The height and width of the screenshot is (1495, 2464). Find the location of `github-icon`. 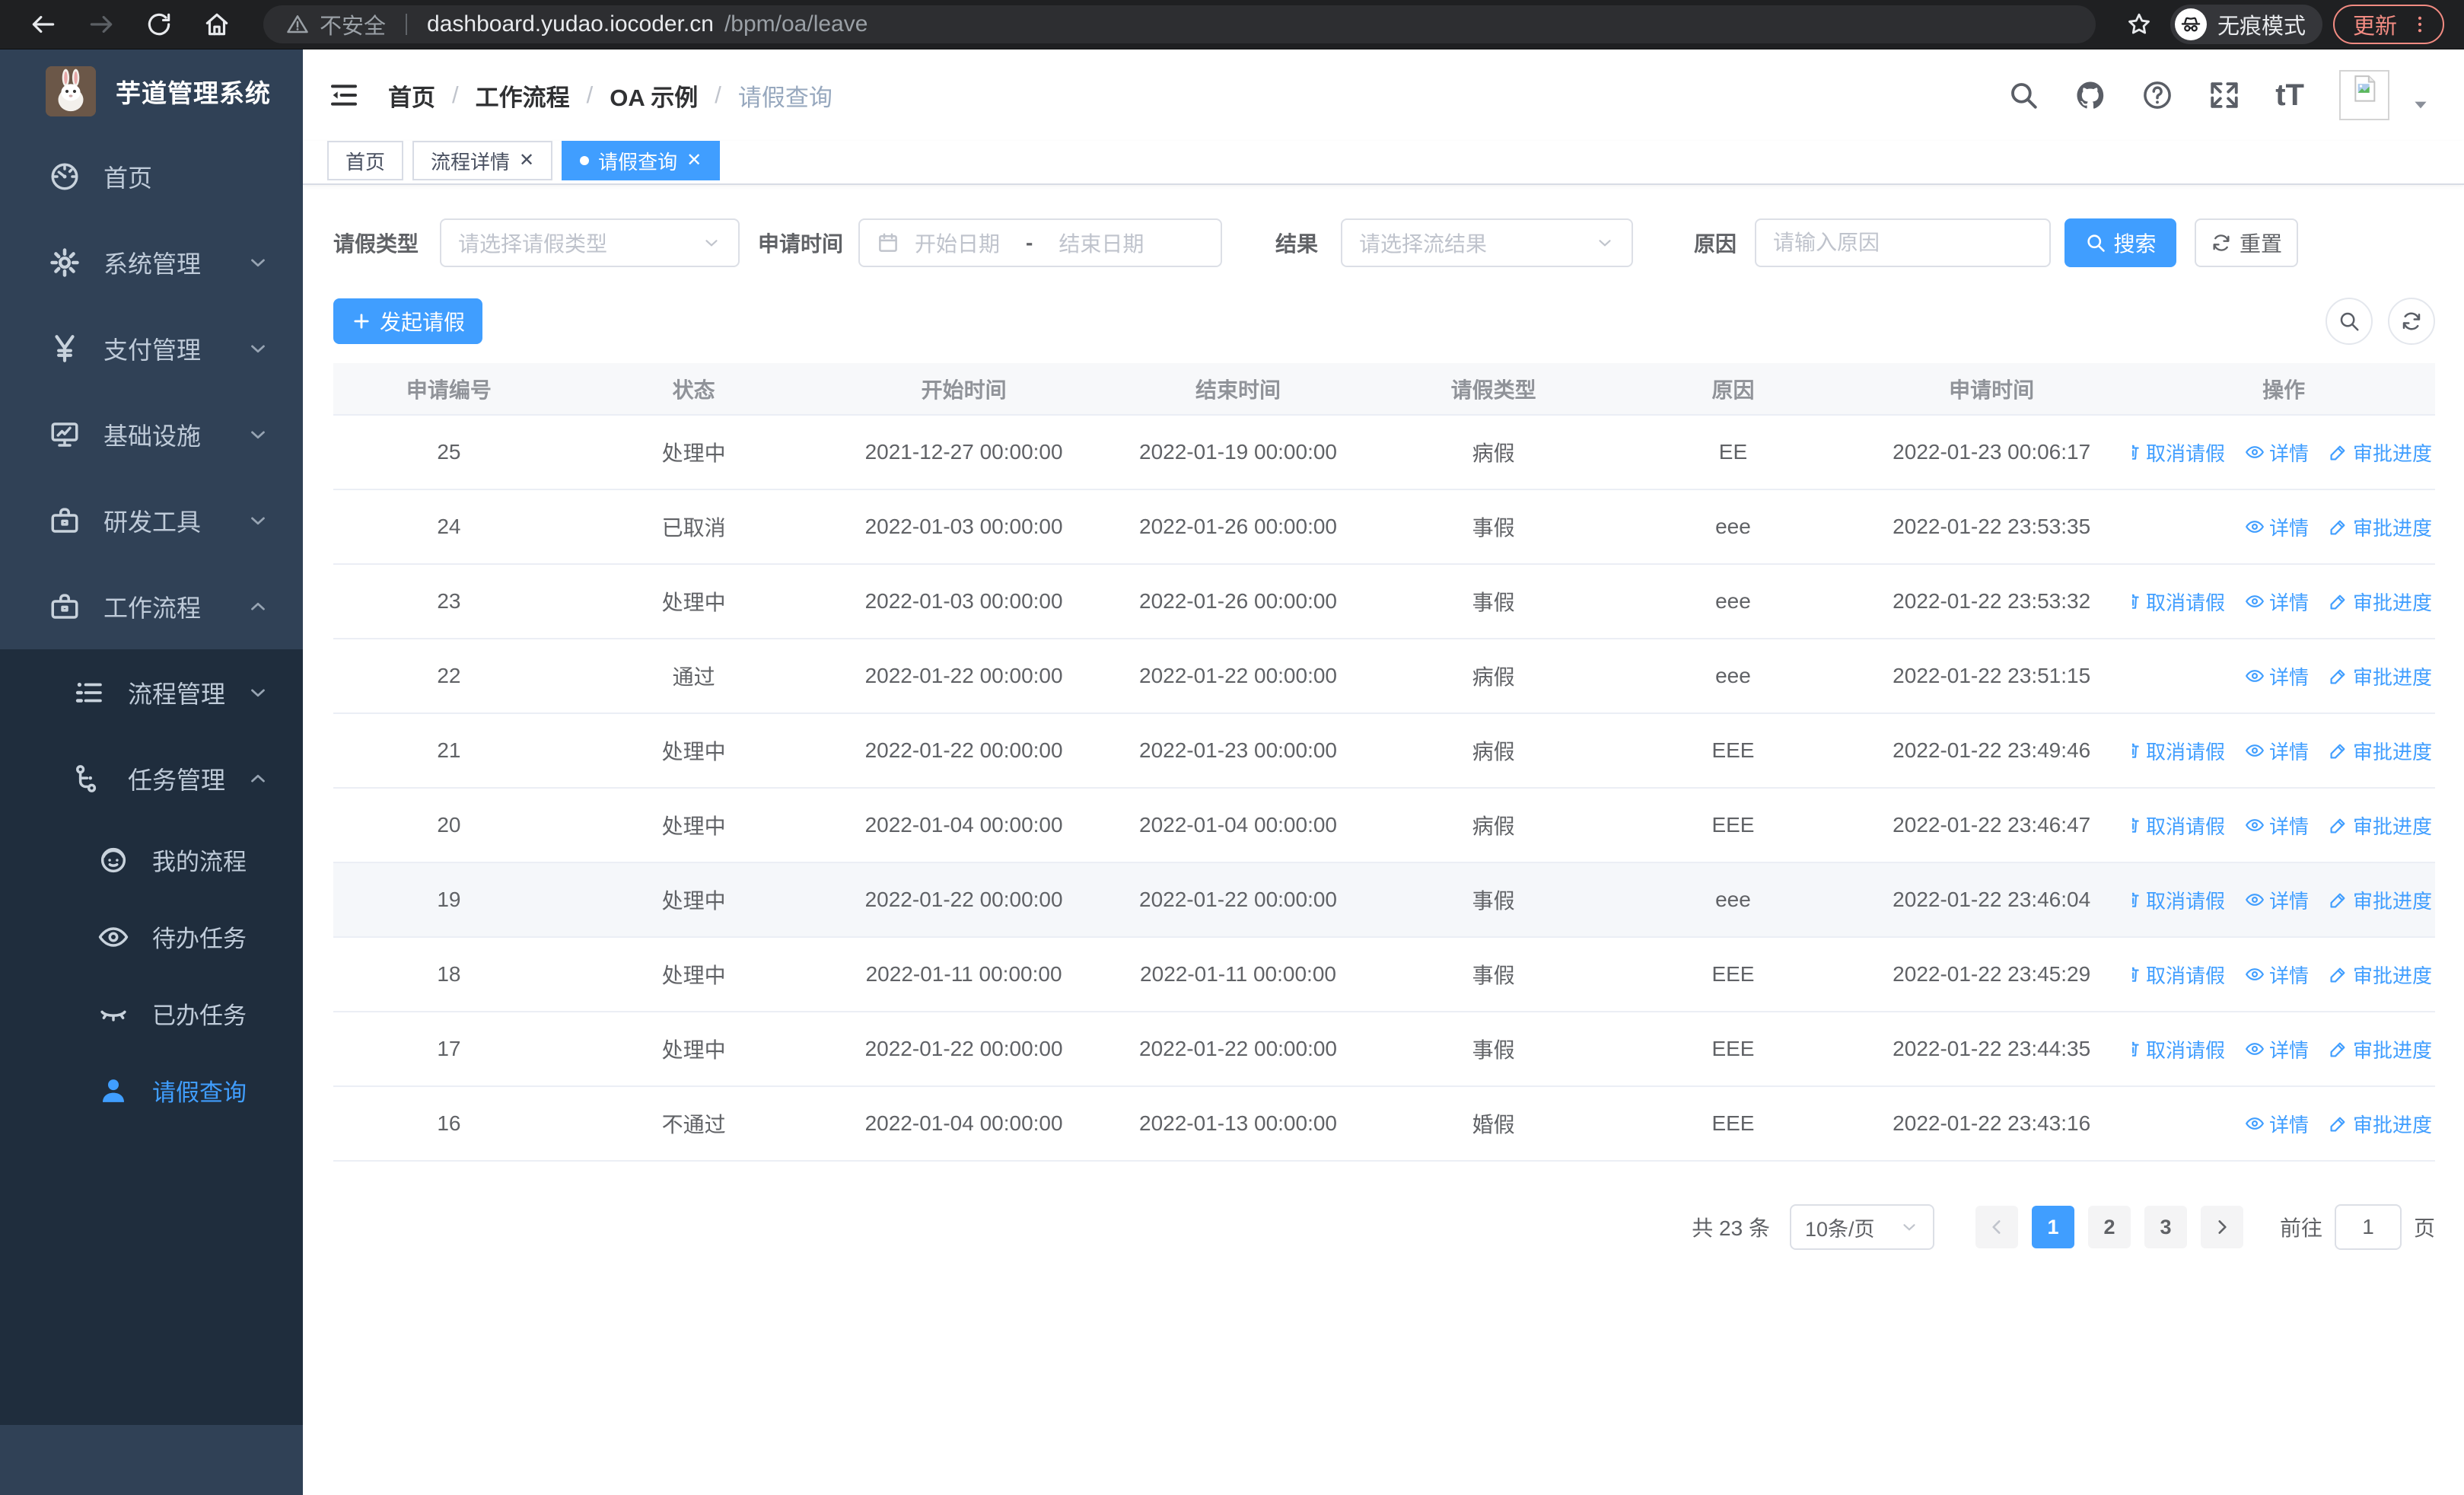

github-icon is located at coordinates (2090, 95).